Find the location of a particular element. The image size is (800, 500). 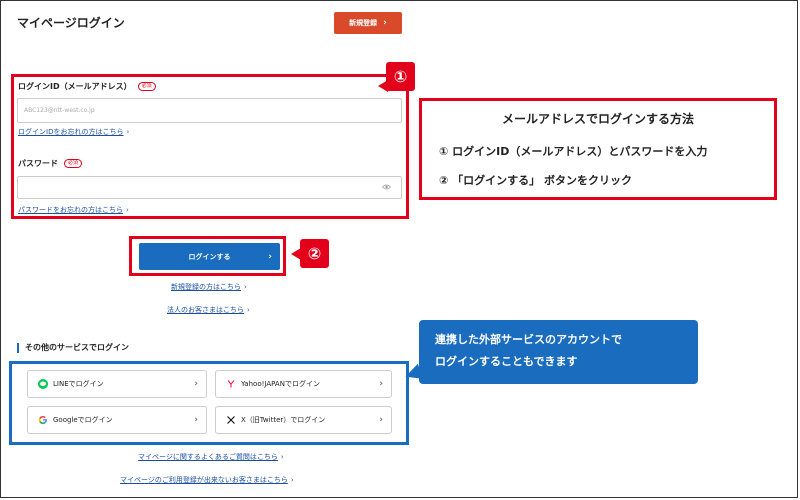

login-button: ログインする › is located at coordinates (209, 256).